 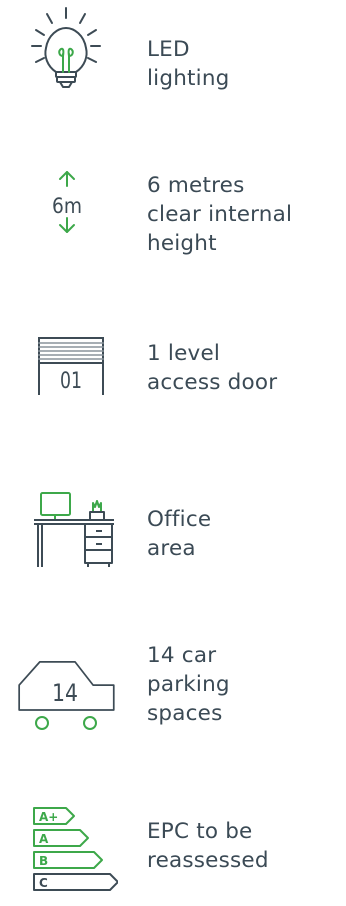 What do you see at coordinates (188, 684) in the screenshot?
I see `feature-label: 14 car parking spaces` at bounding box center [188, 684].